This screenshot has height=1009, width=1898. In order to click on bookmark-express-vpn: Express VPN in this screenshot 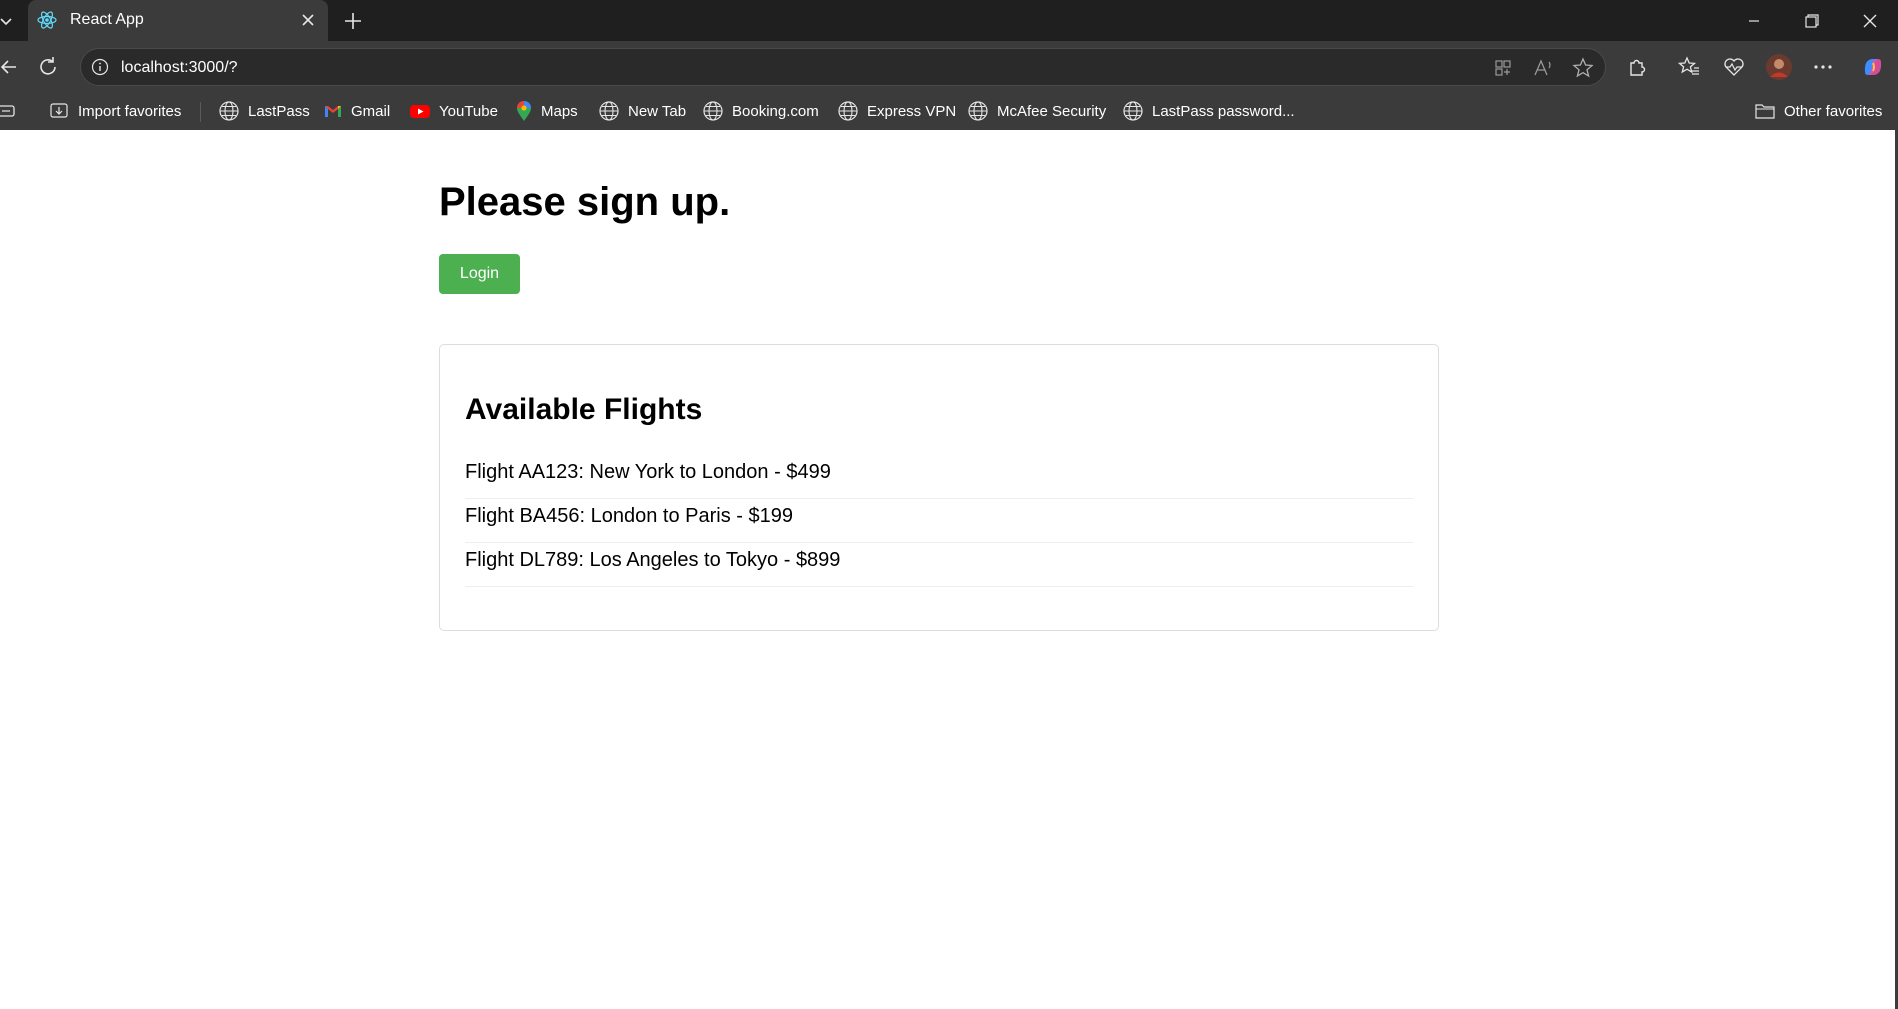, I will do `click(896, 111)`.